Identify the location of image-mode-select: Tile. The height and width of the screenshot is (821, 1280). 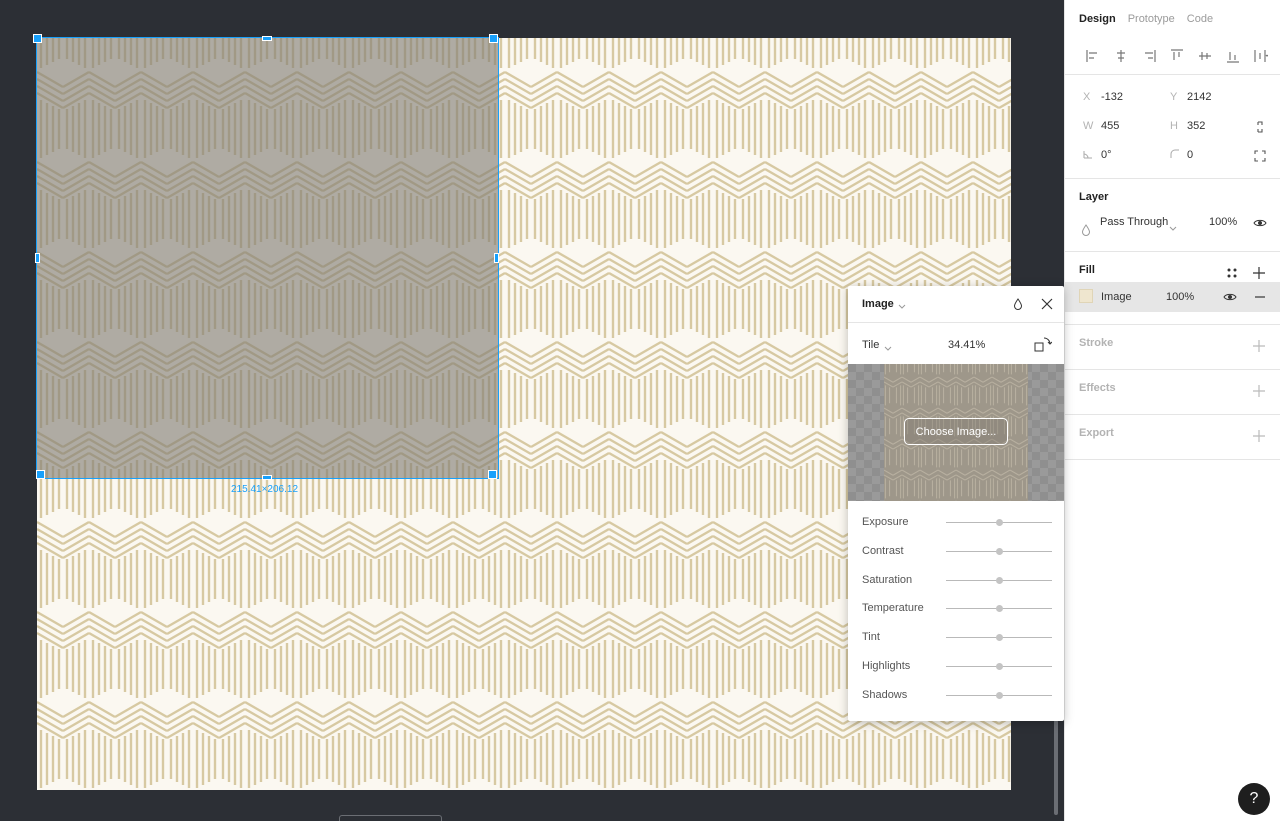
(870, 345).